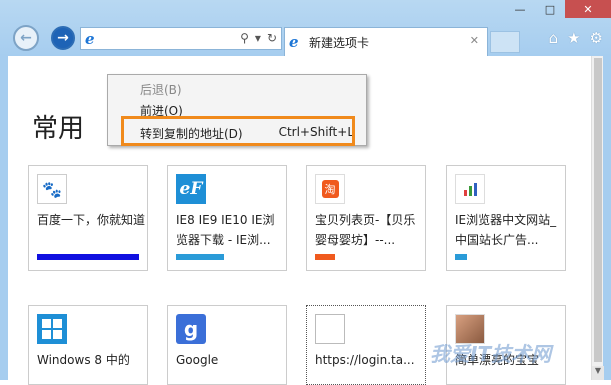  Describe the element at coordinates (588, 9) in the screenshot. I see `close-button: ✕` at that location.